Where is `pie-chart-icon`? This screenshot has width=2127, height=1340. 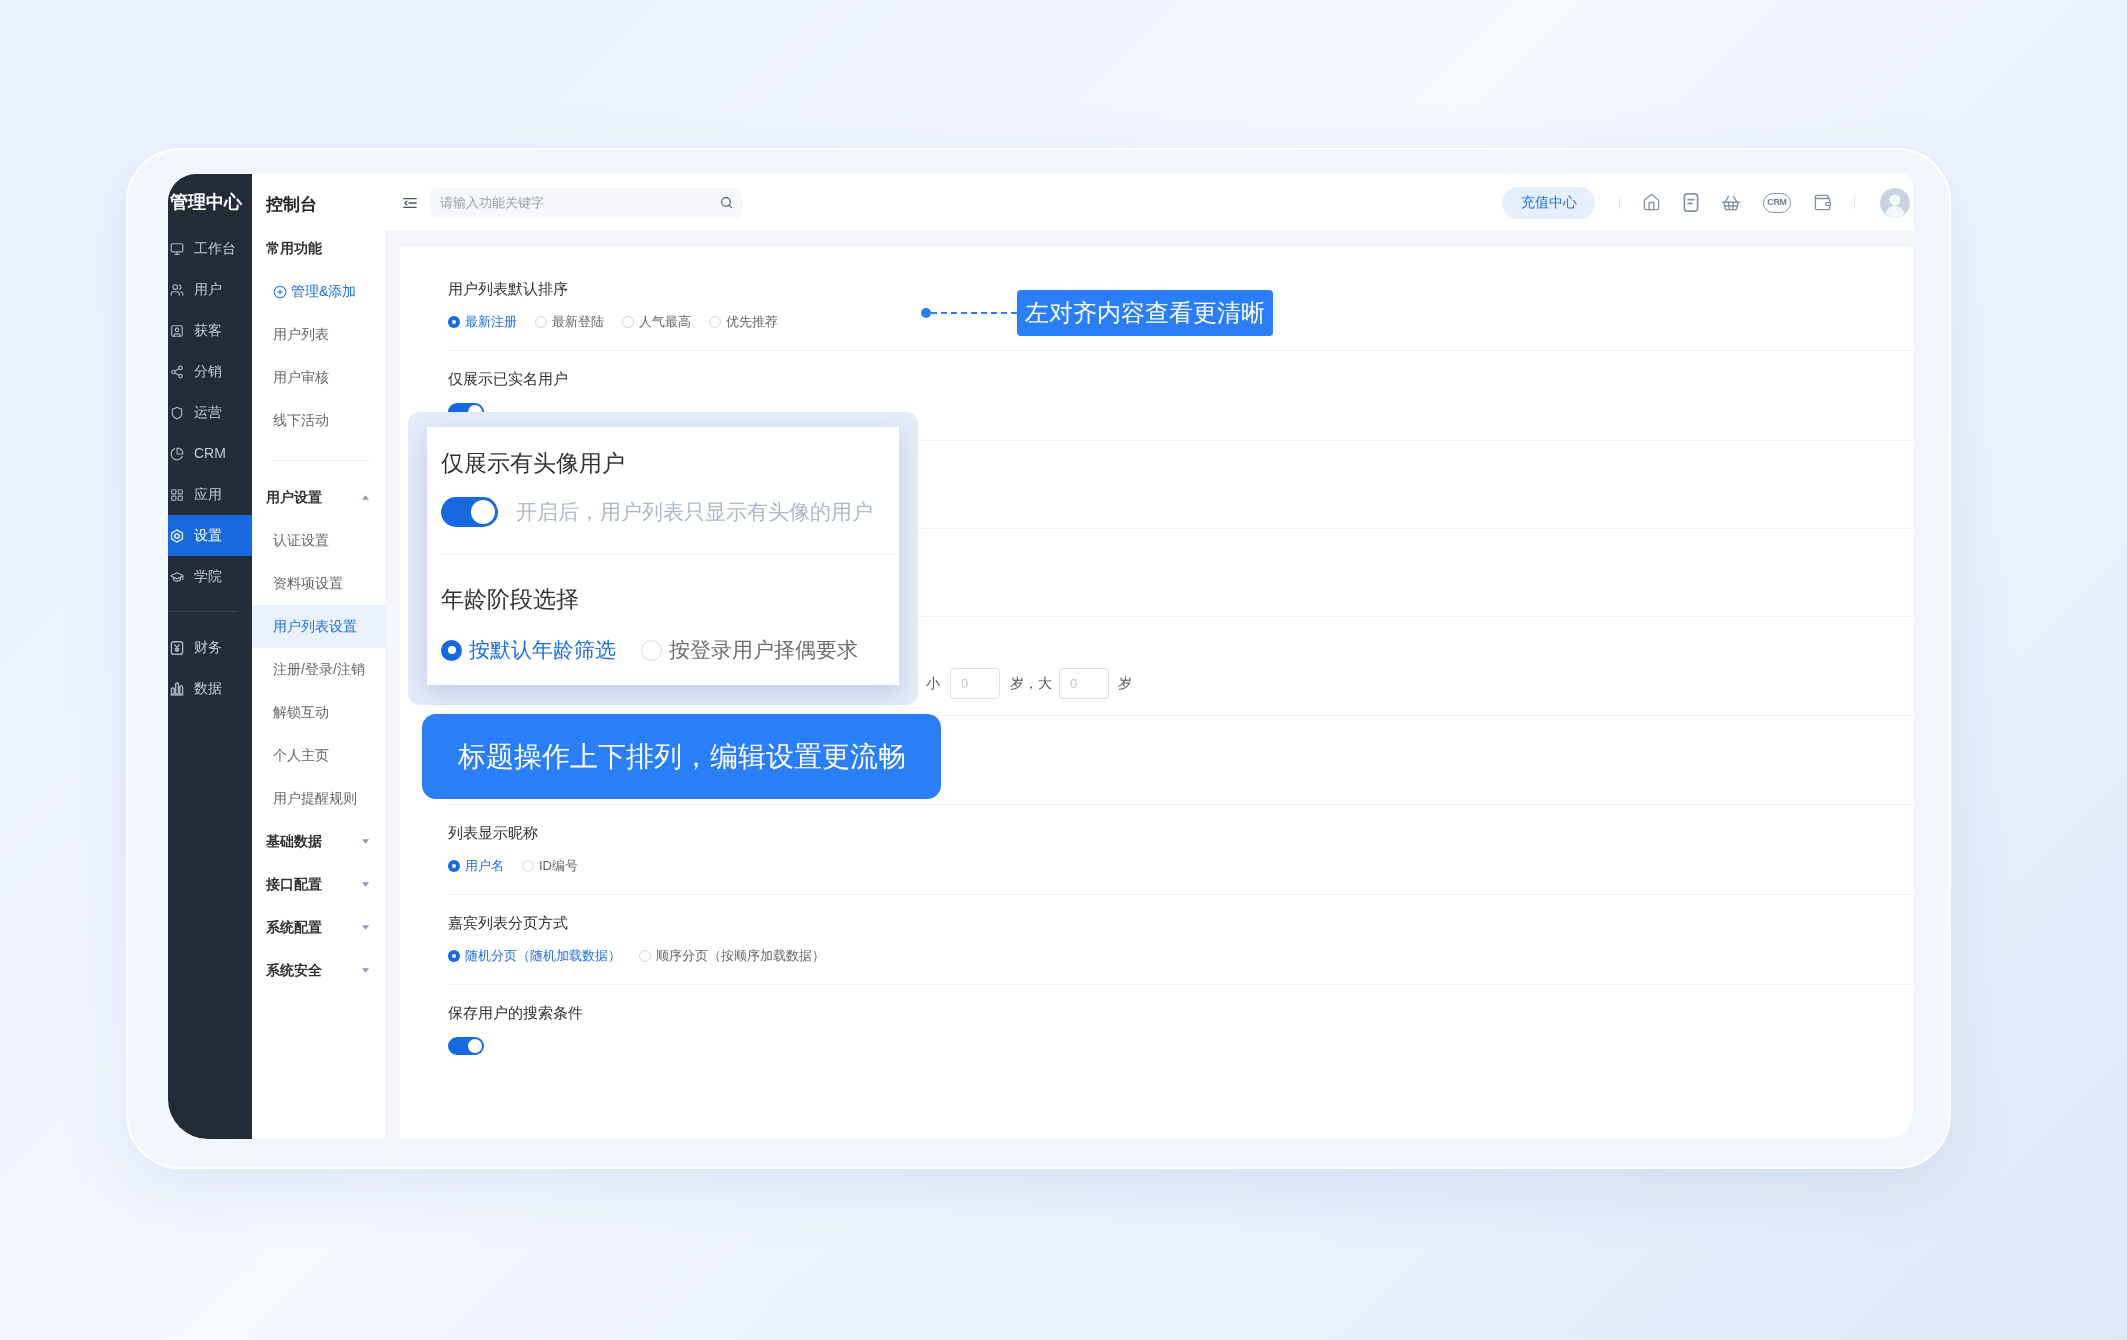
pie-chart-icon is located at coordinates (177, 453).